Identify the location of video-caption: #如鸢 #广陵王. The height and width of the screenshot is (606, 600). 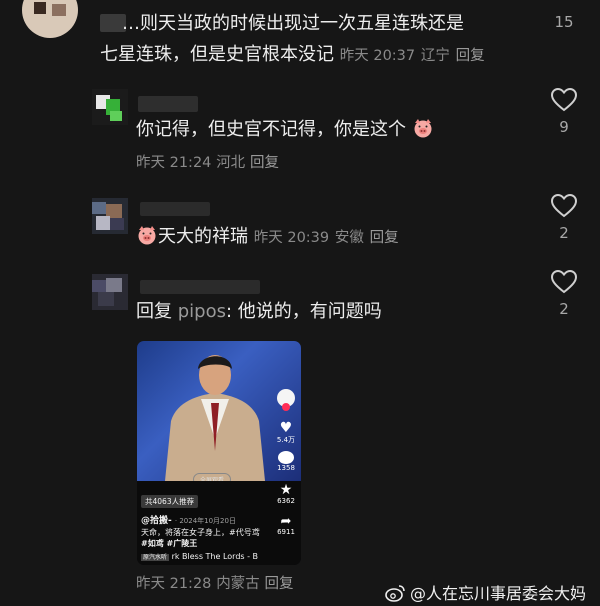
(169, 543).